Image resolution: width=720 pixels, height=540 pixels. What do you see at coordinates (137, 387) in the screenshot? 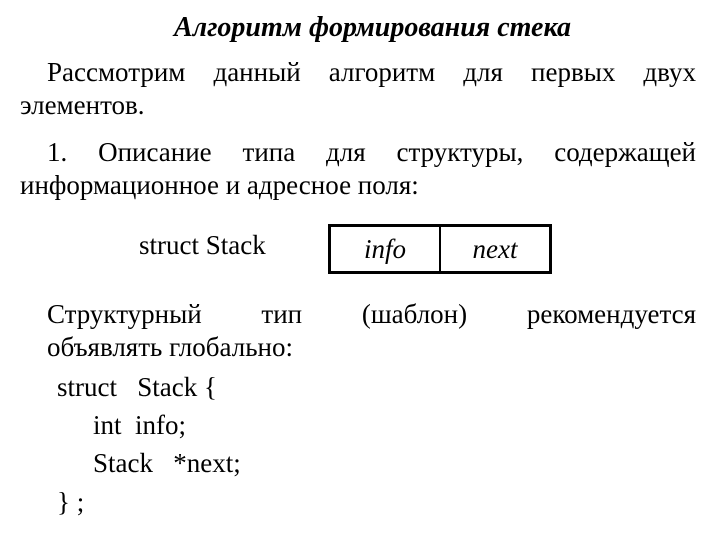
I see `code-line-1: struct Stack {` at bounding box center [137, 387].